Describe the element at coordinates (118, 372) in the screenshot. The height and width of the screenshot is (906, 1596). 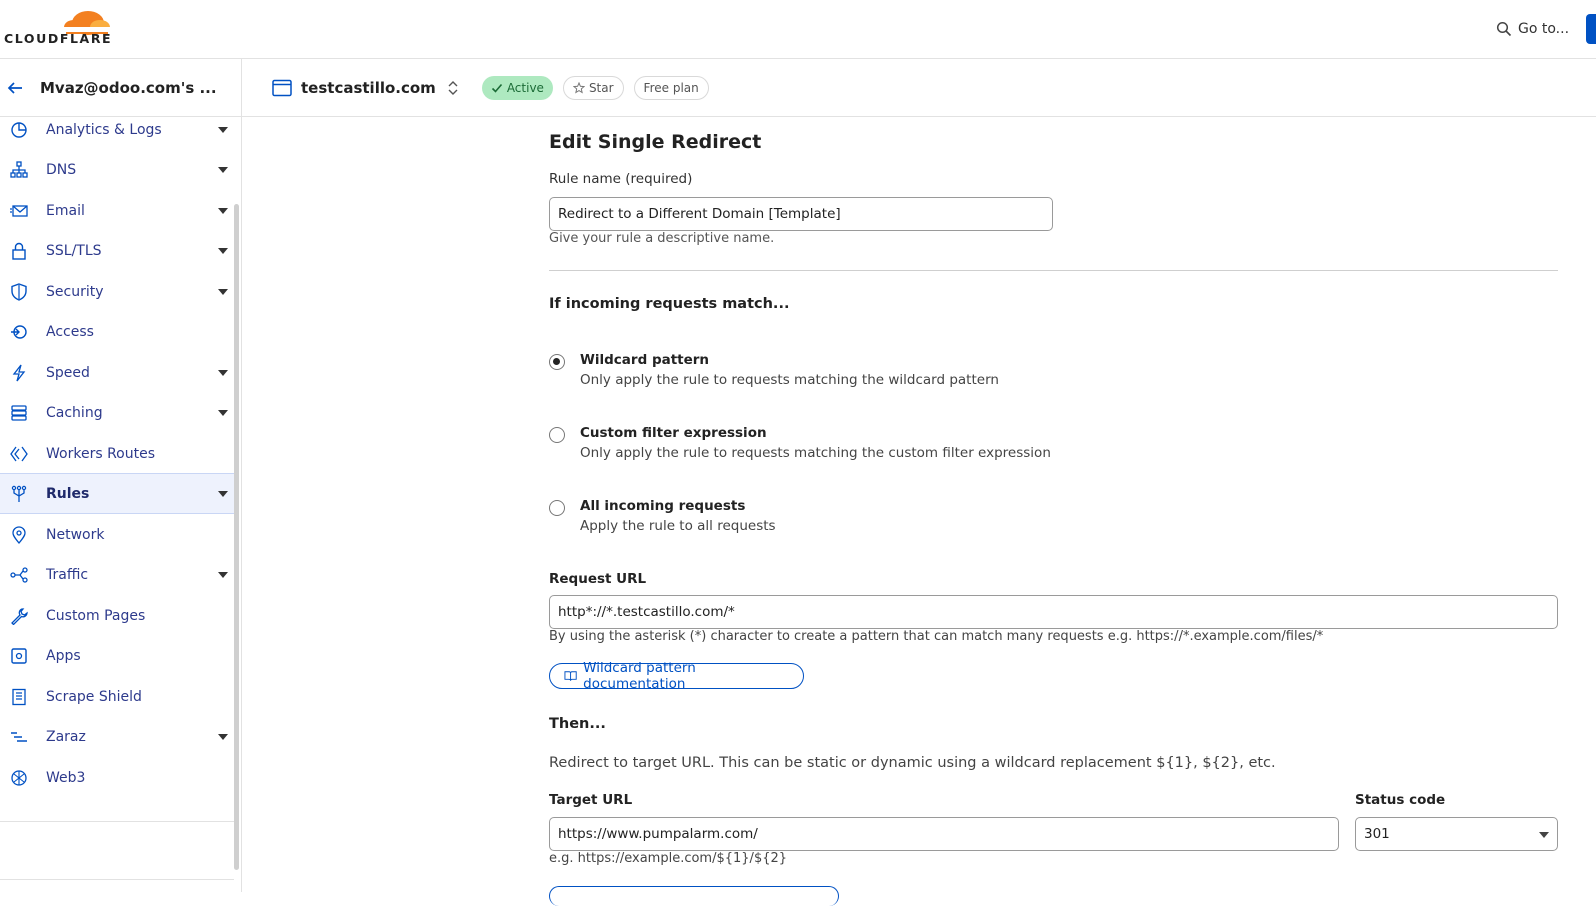
I see `sidebar-item-speed: Speed` at that location.